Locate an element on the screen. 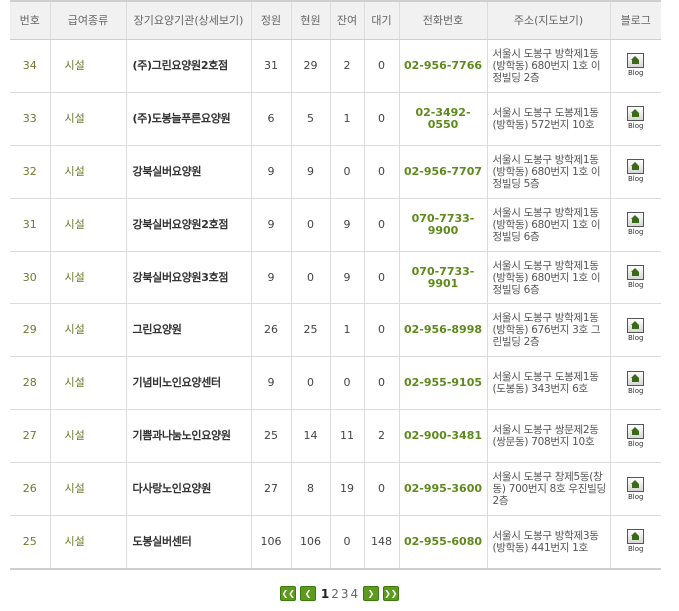  facility-name-link: 기념비노인요양센터 is located at coordinates (188, 383).